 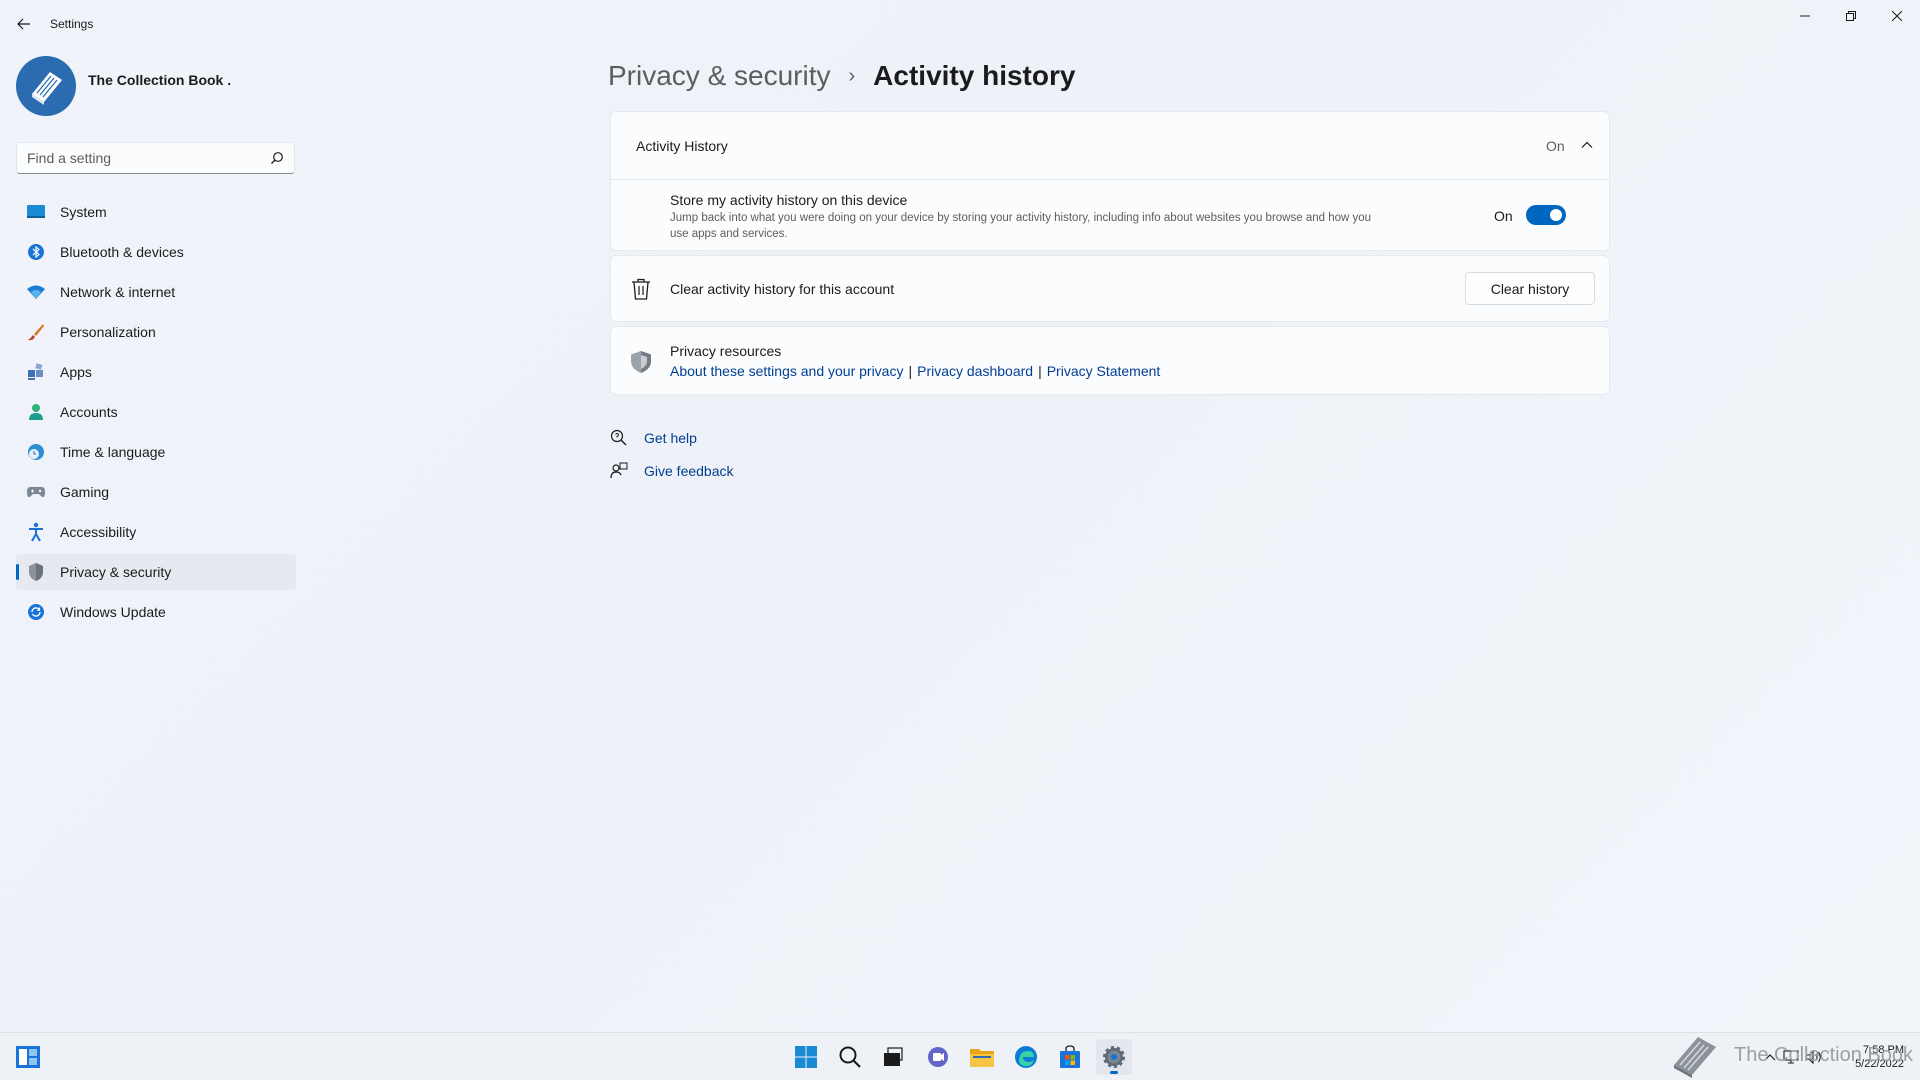 I want to click on start-icon, so click(x=806, y=1057).